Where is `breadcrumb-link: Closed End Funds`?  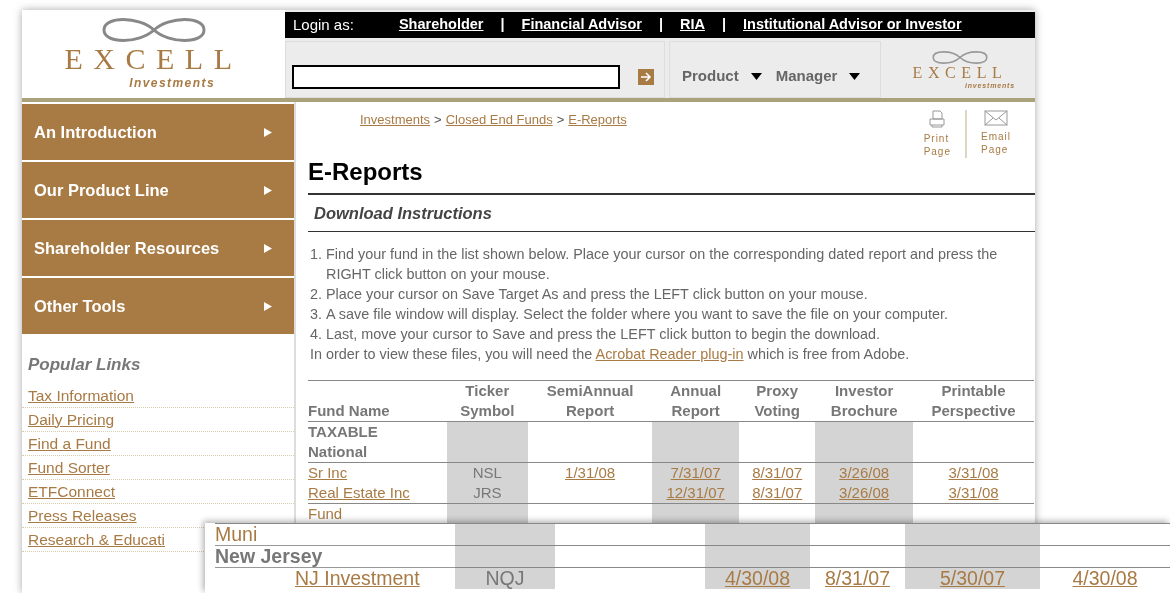
breadcrumb-link: Closed End Funds is located at coordinates (499, 120).